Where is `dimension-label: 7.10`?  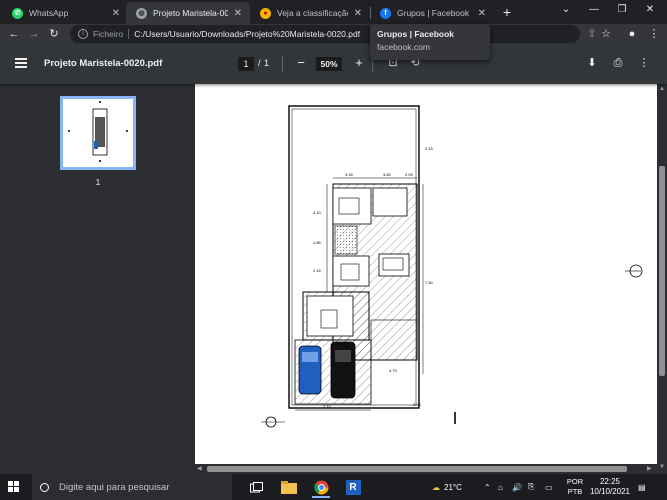
dimension-label: 7.10 is located at coordinates (327, 406).